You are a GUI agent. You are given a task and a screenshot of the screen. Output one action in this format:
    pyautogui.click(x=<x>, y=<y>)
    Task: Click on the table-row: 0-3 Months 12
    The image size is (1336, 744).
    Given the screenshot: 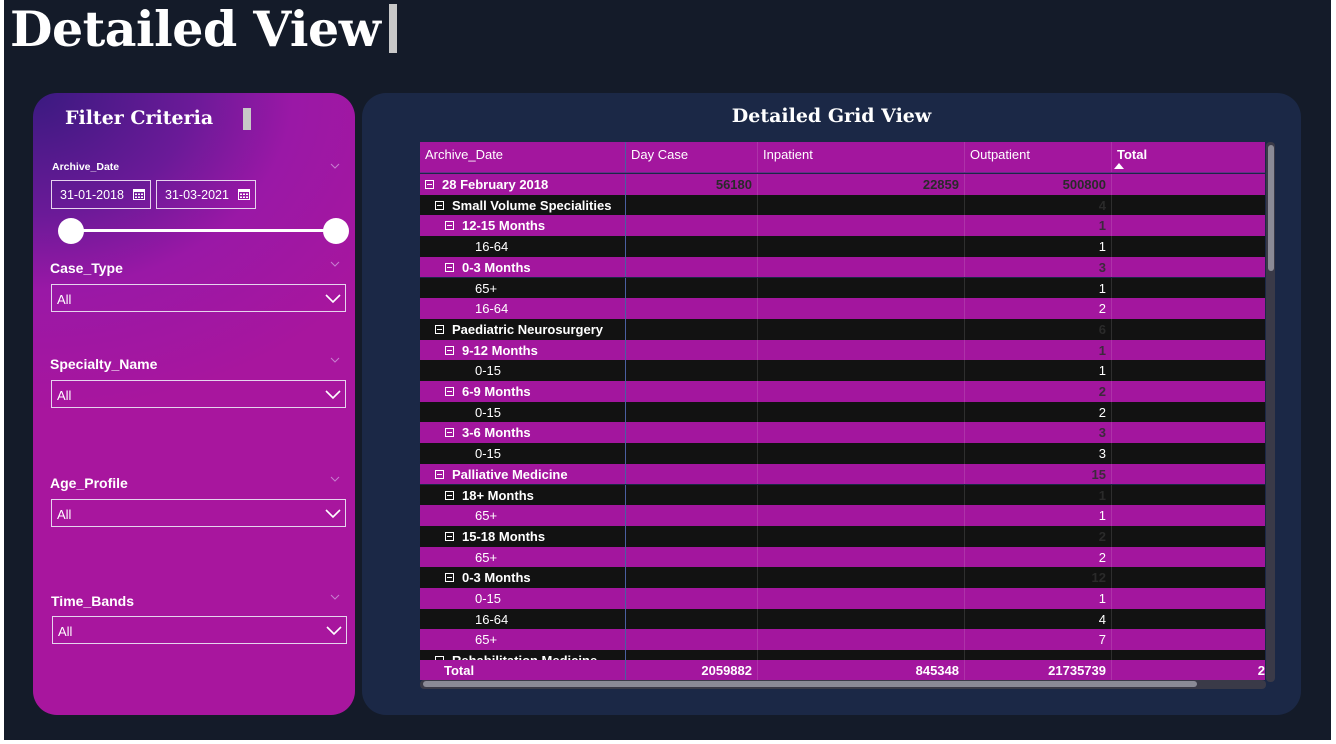 What is the action you would take?
    pyautogui.click(x=842, y=577)
    